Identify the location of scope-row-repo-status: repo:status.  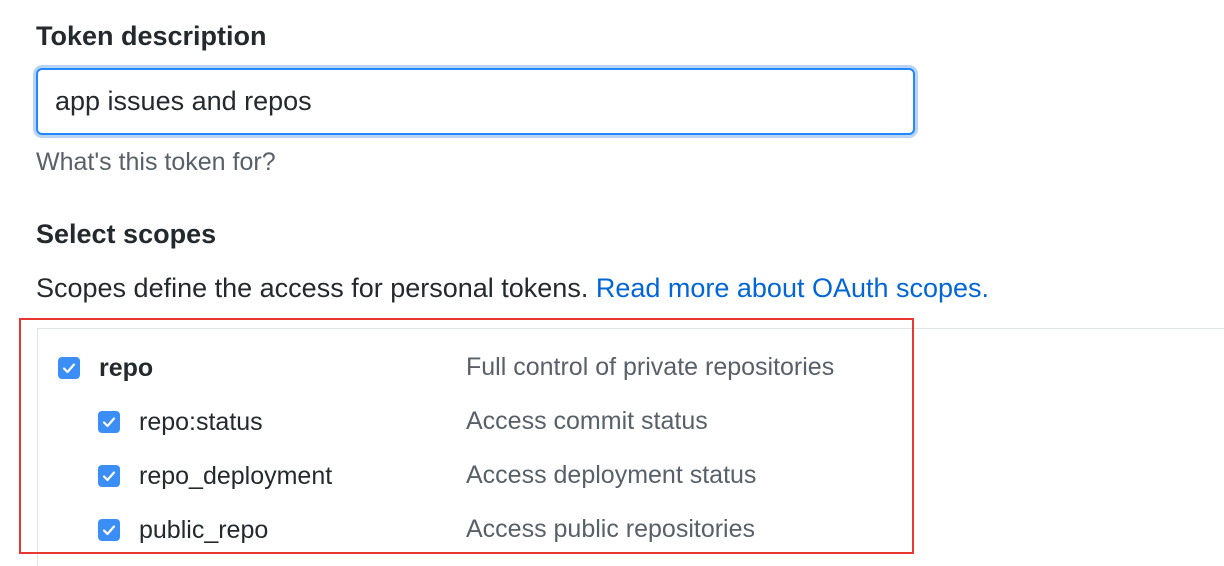
(180, 422).